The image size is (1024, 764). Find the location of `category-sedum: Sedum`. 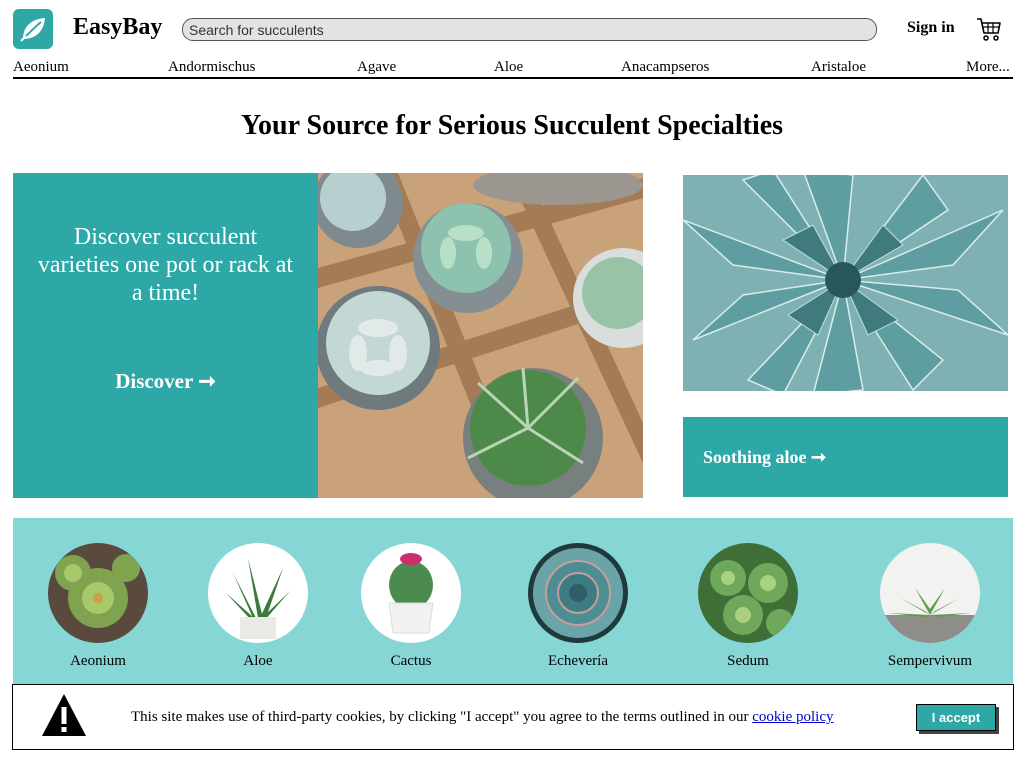

category-sedum: Sedum is located at coordinates (748, 606).